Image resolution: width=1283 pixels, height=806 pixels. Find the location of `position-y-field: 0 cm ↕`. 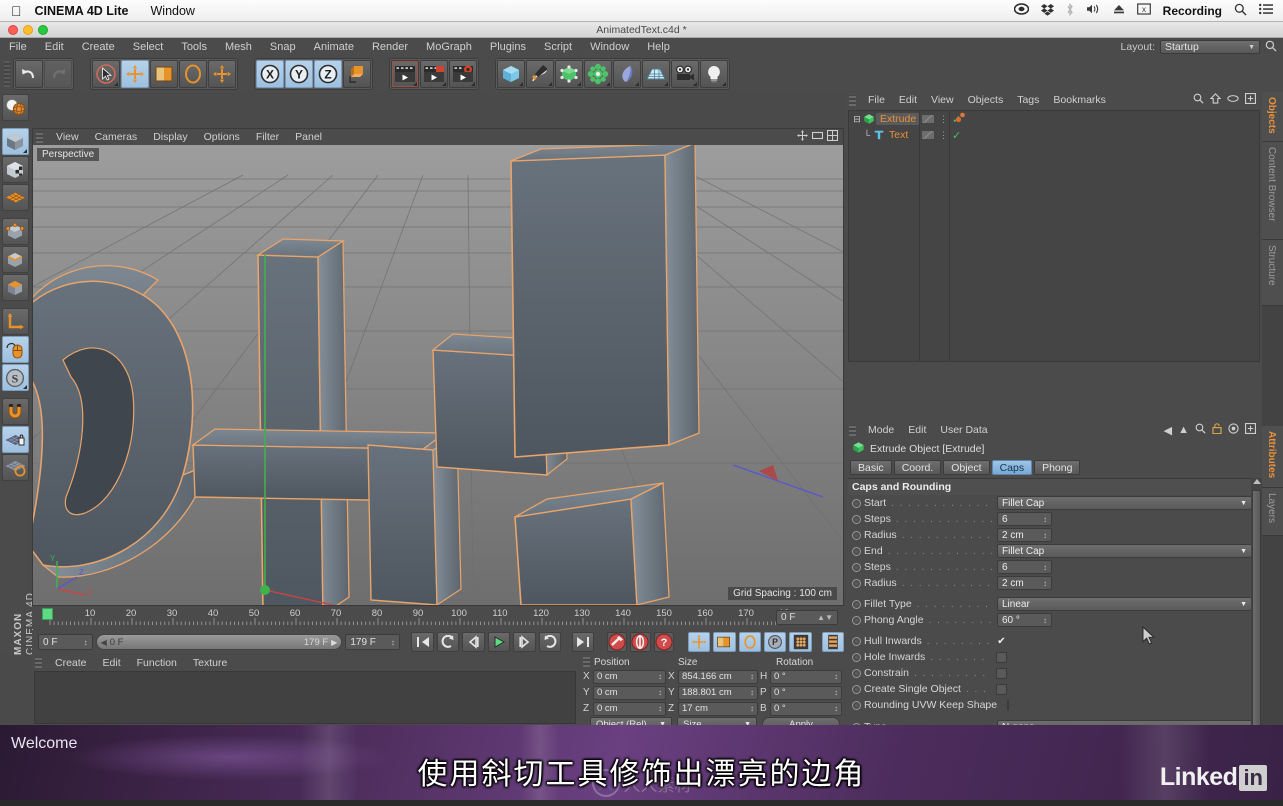

position-y-field: 0 cm ↕ is located at coordinates (629, 692).